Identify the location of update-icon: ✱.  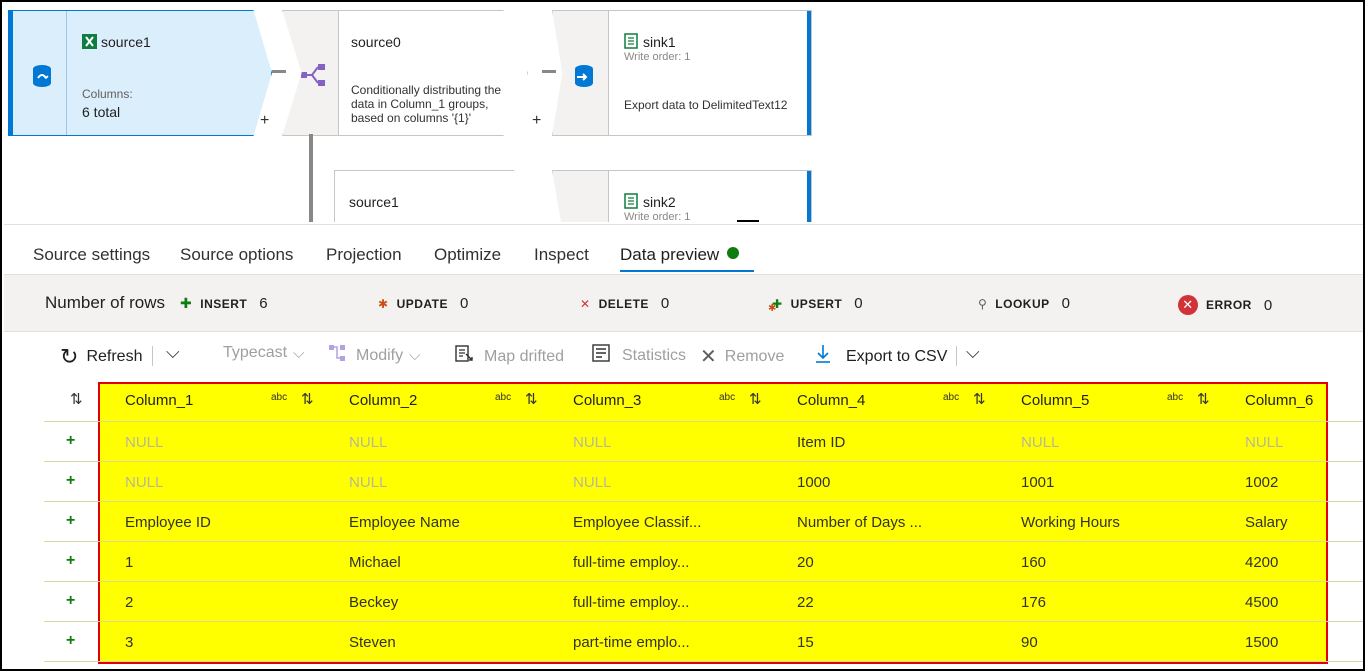
(383, 303).